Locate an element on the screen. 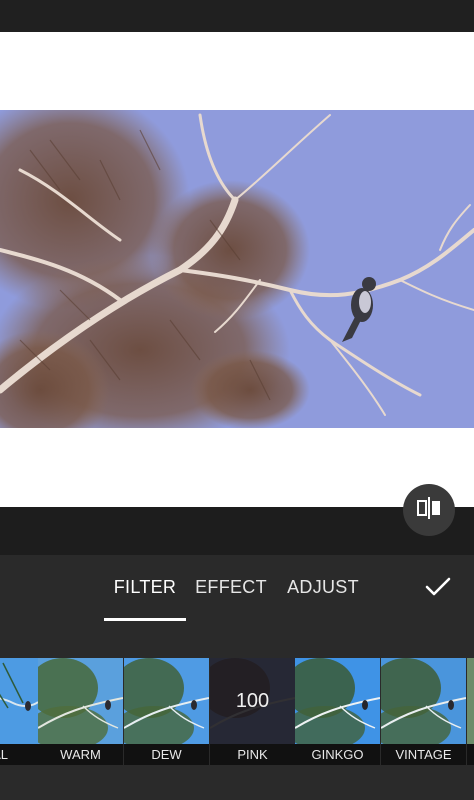 The width and height of the screenshot is (474, 800). filter-item-ginkgo: GINKGO is located at coordinates (337, 711).